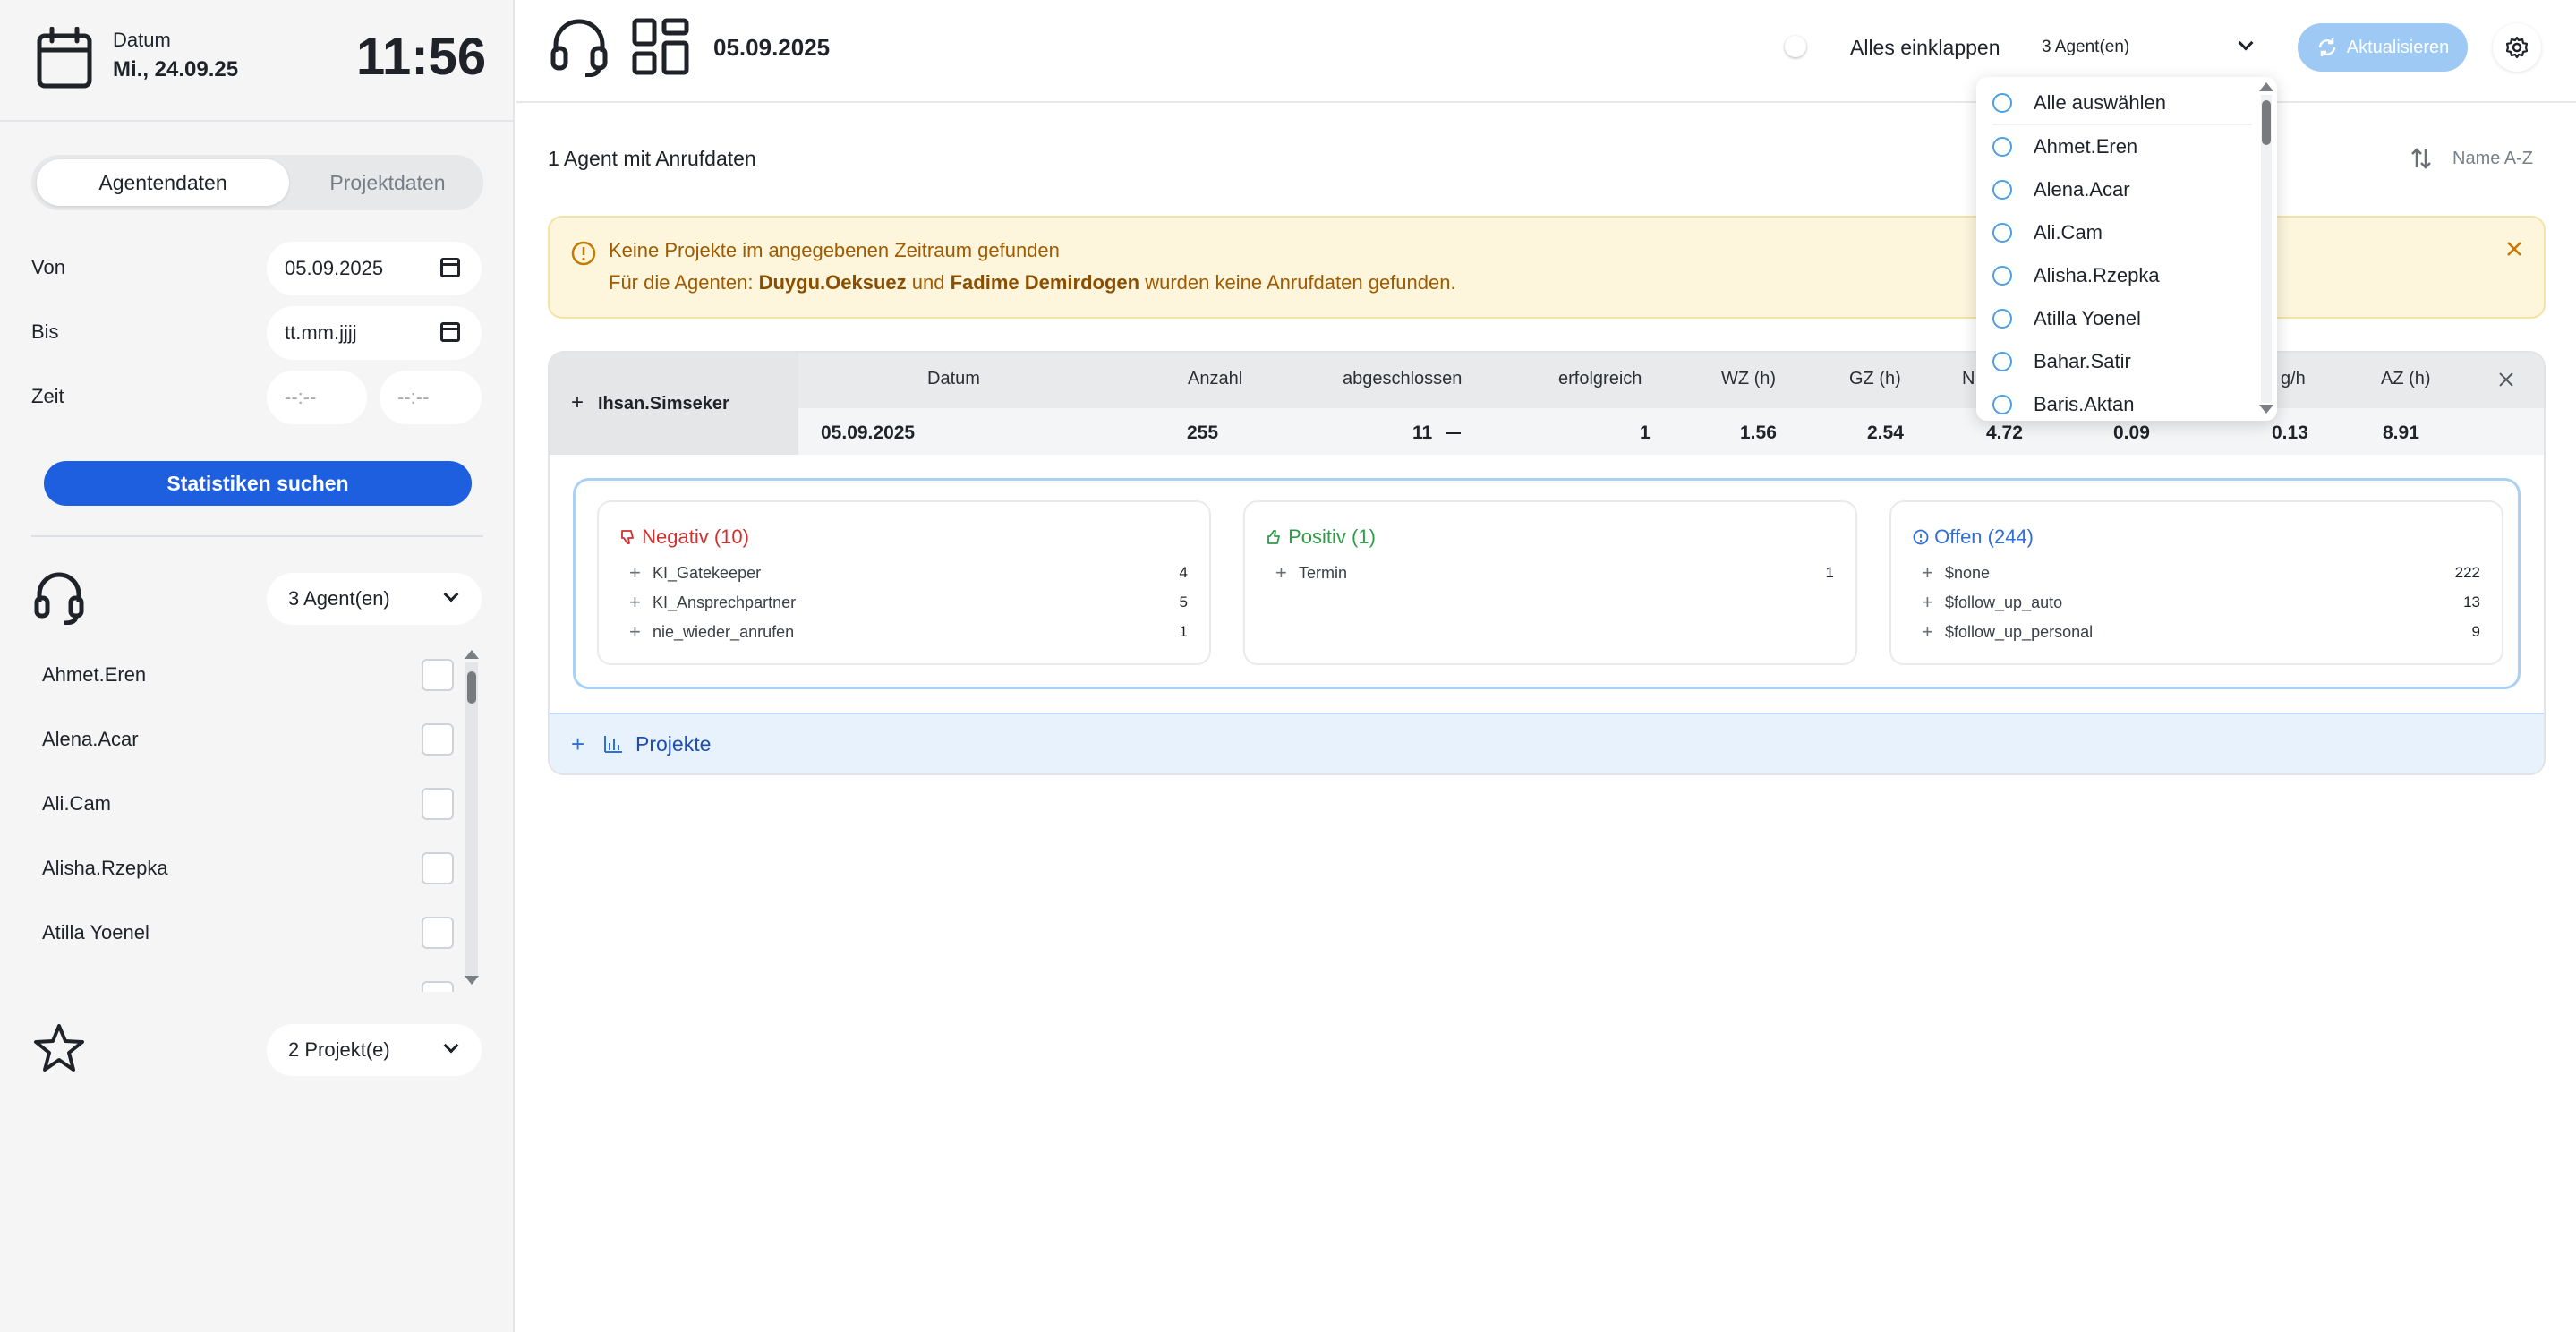  Describe the element at coordinates (2421, 158) in the screenshot. I see `sort-icon` at that location.